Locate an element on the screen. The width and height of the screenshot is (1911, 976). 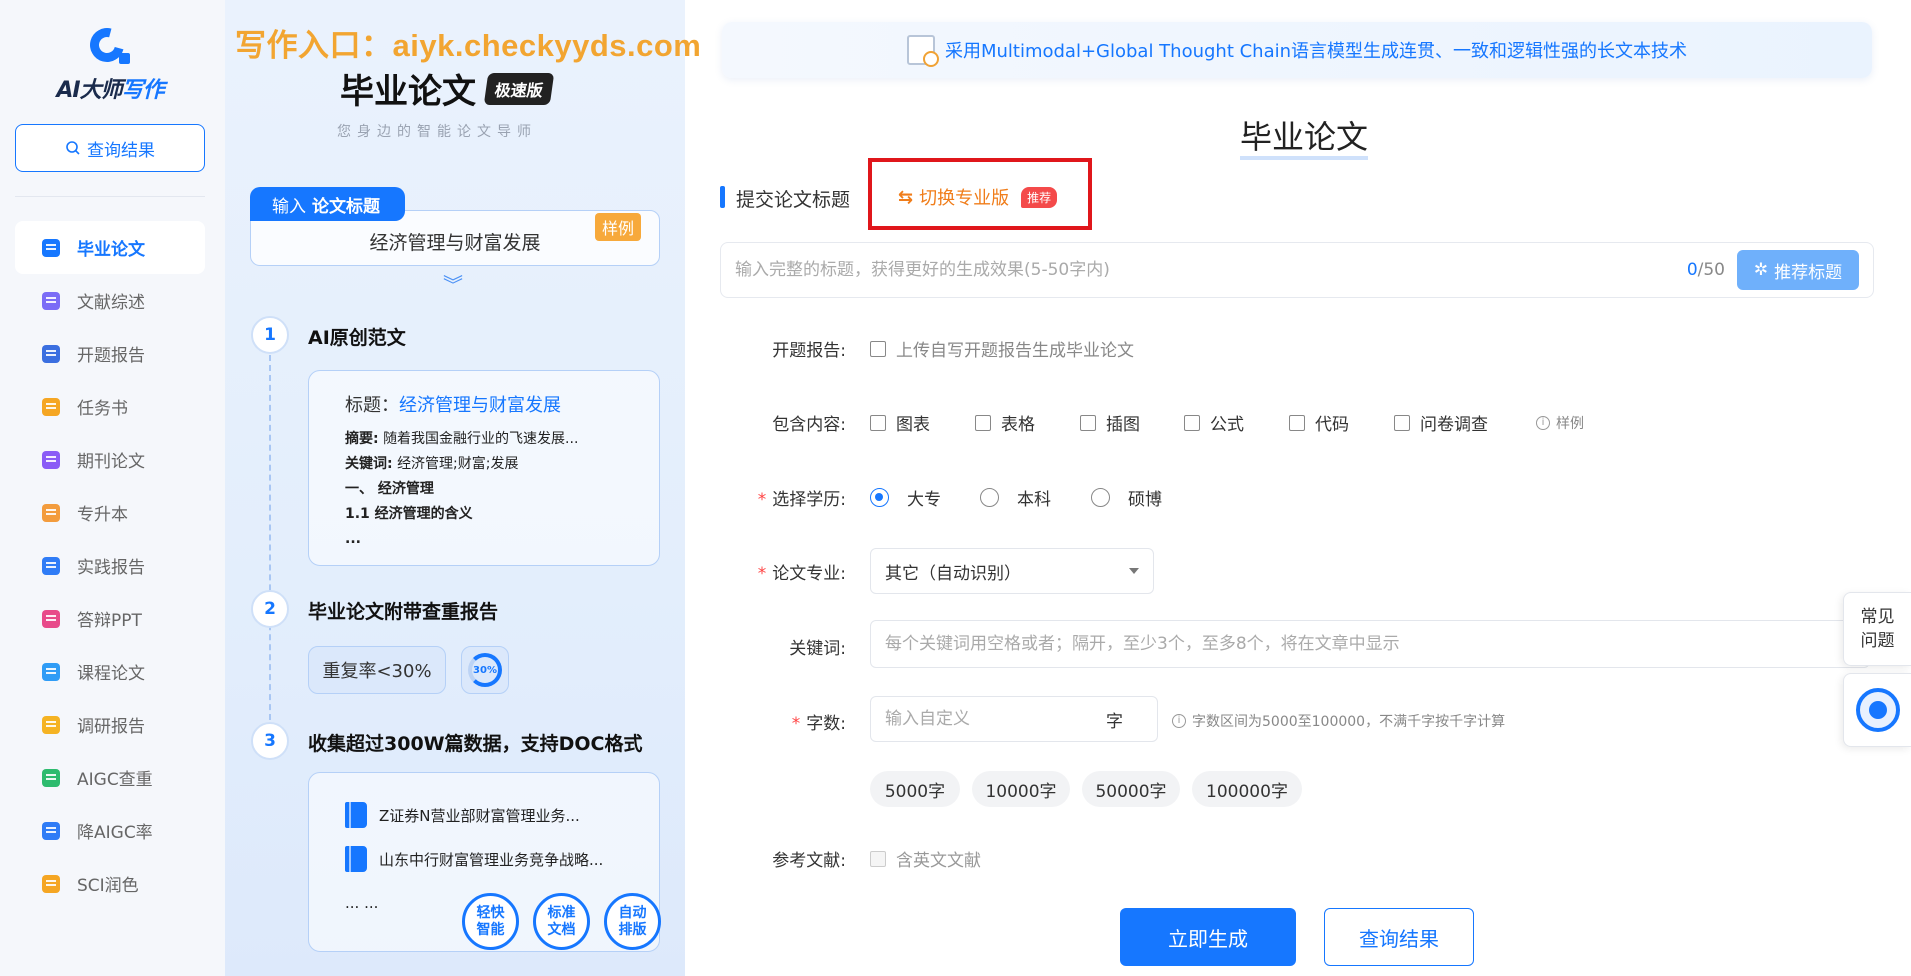
step-title: 毕业论文附带查重报告 is located at coordinates (403, 612).